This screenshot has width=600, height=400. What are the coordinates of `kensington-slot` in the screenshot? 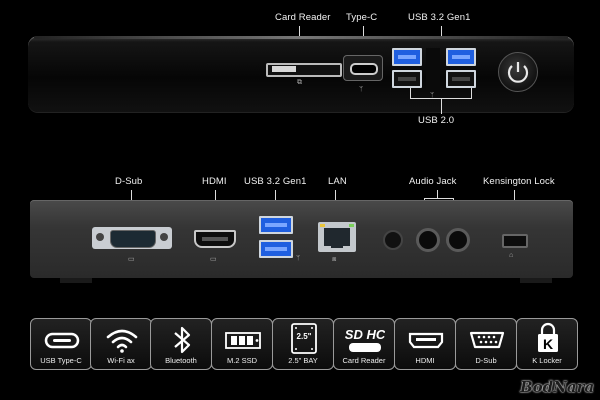 It's located at (515, 241).